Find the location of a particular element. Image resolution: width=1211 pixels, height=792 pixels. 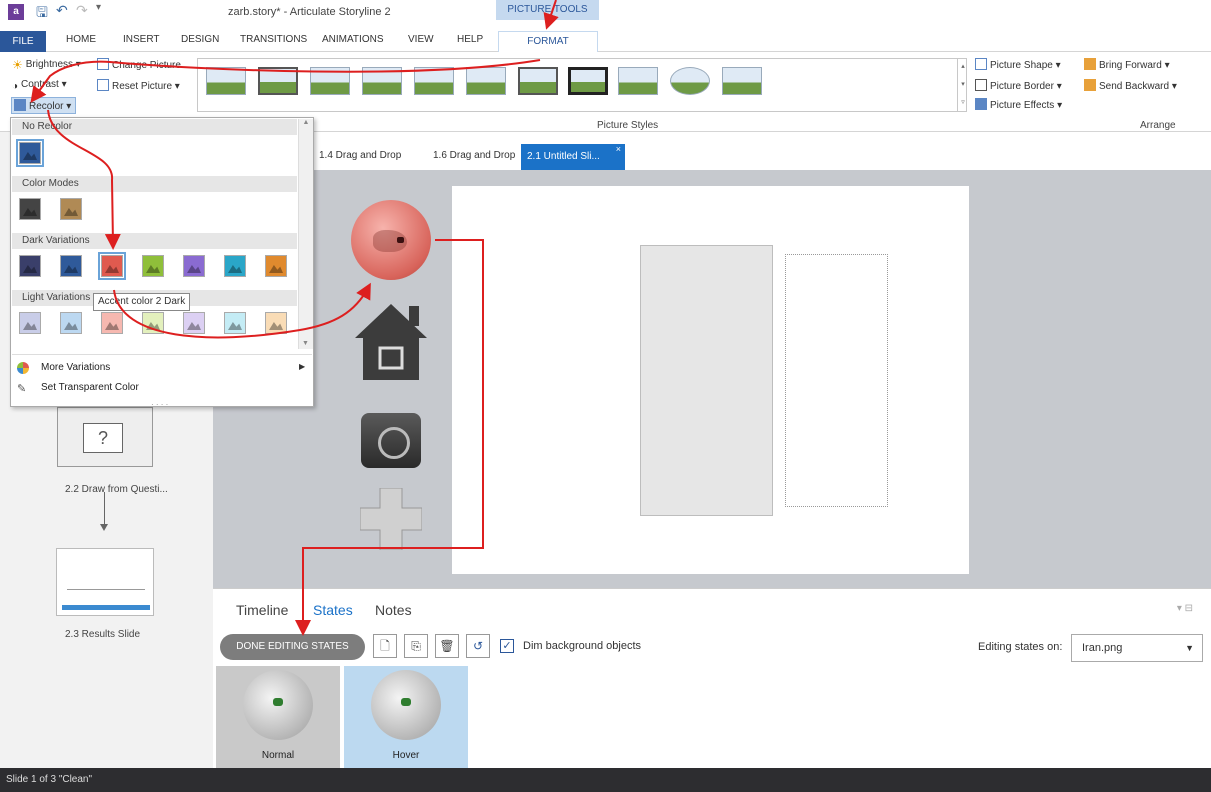

editing-states-select: Iran.png ▼ is located at coordinates (1137, 648).